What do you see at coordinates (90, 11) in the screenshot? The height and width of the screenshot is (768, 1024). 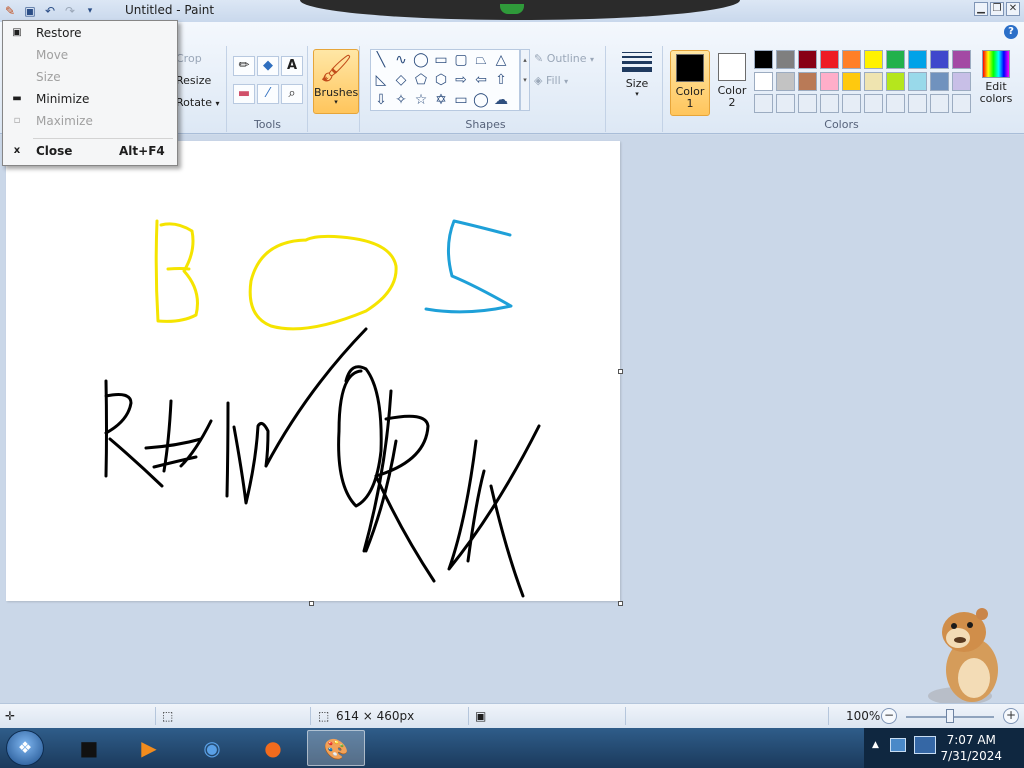 I see `customize-icon: ▾` at bounding box center [90, 11].